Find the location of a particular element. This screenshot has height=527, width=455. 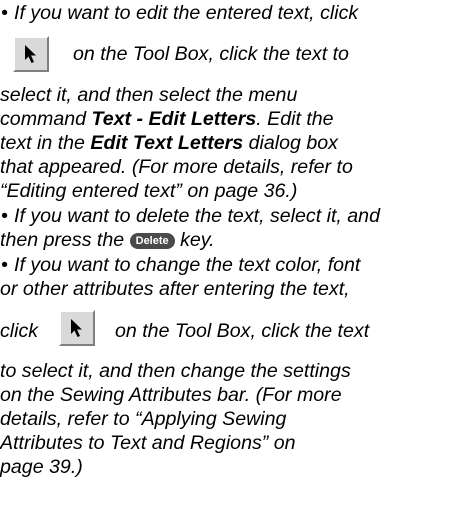

line: text in the Edit Text Letters dialog box is located at coordinates (169, 143).